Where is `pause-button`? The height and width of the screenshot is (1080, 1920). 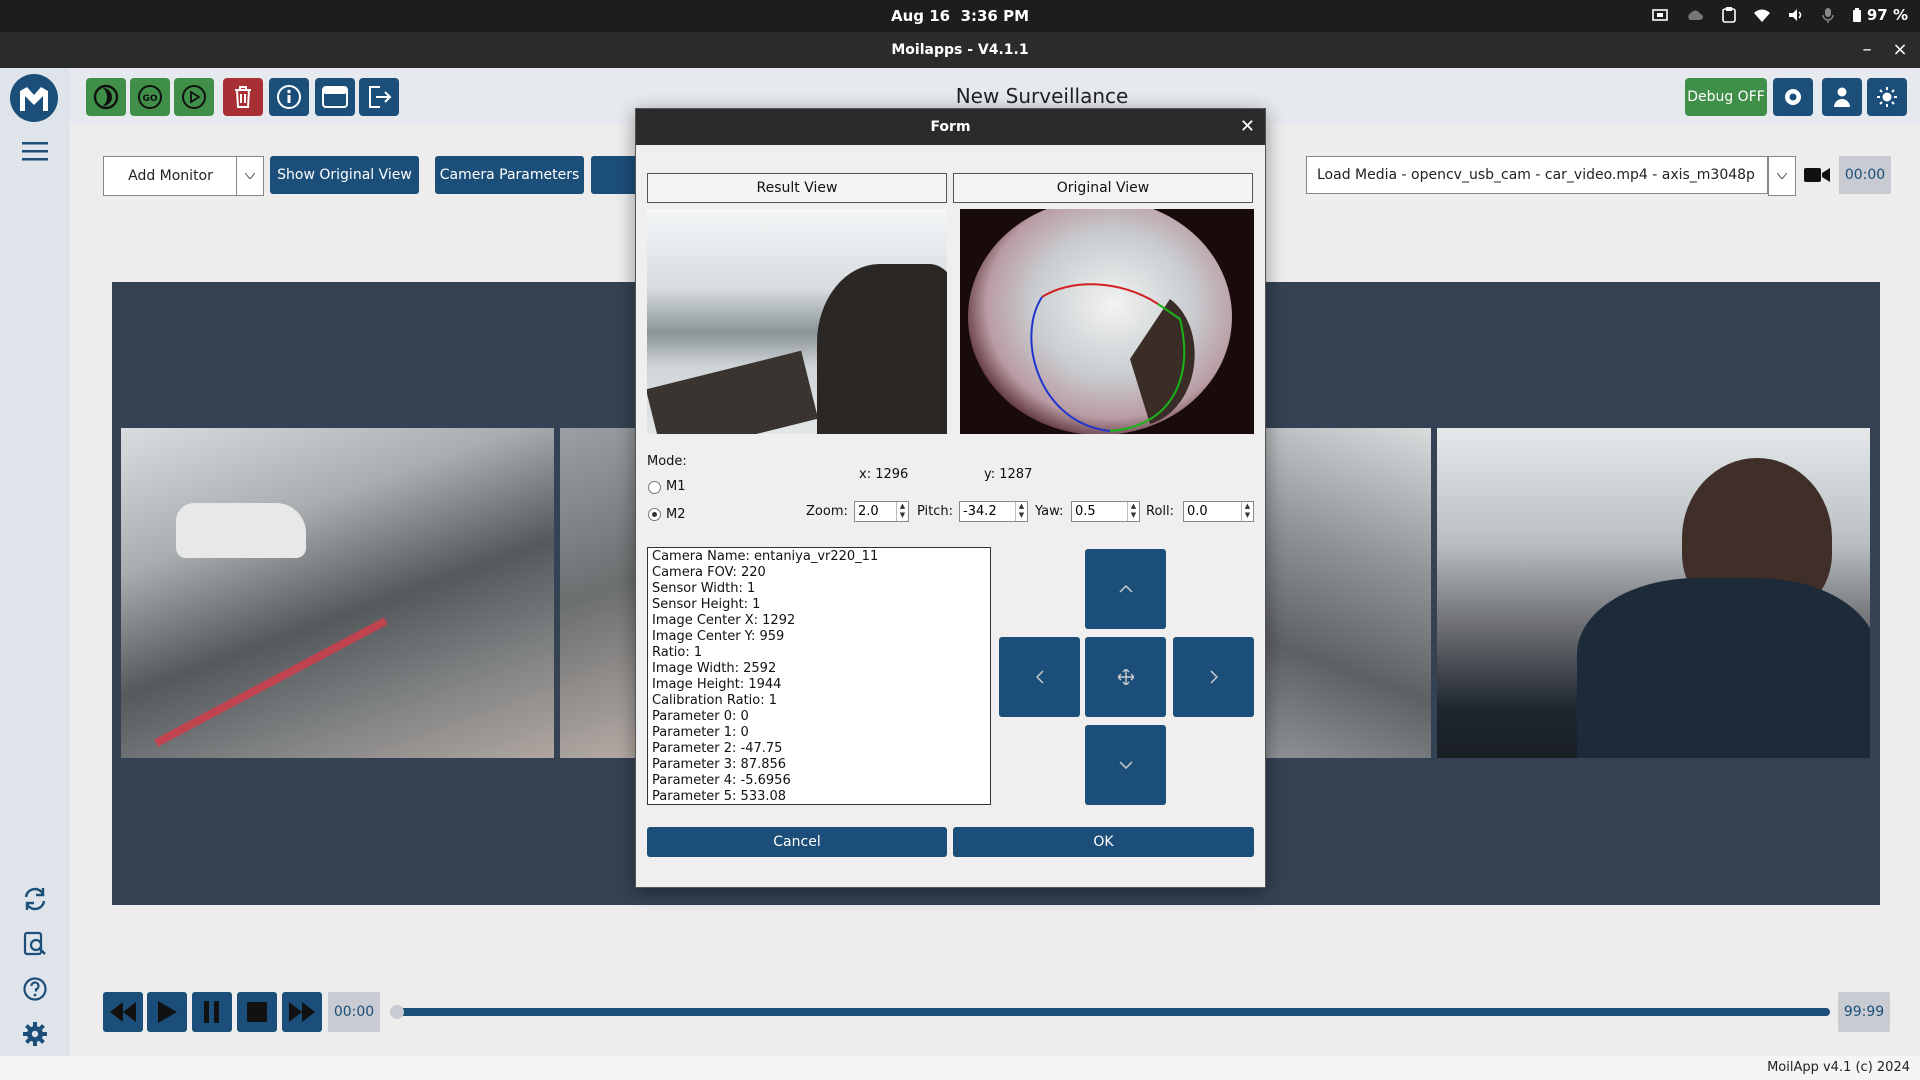 pause-button is located at coordinates (212, 1012).